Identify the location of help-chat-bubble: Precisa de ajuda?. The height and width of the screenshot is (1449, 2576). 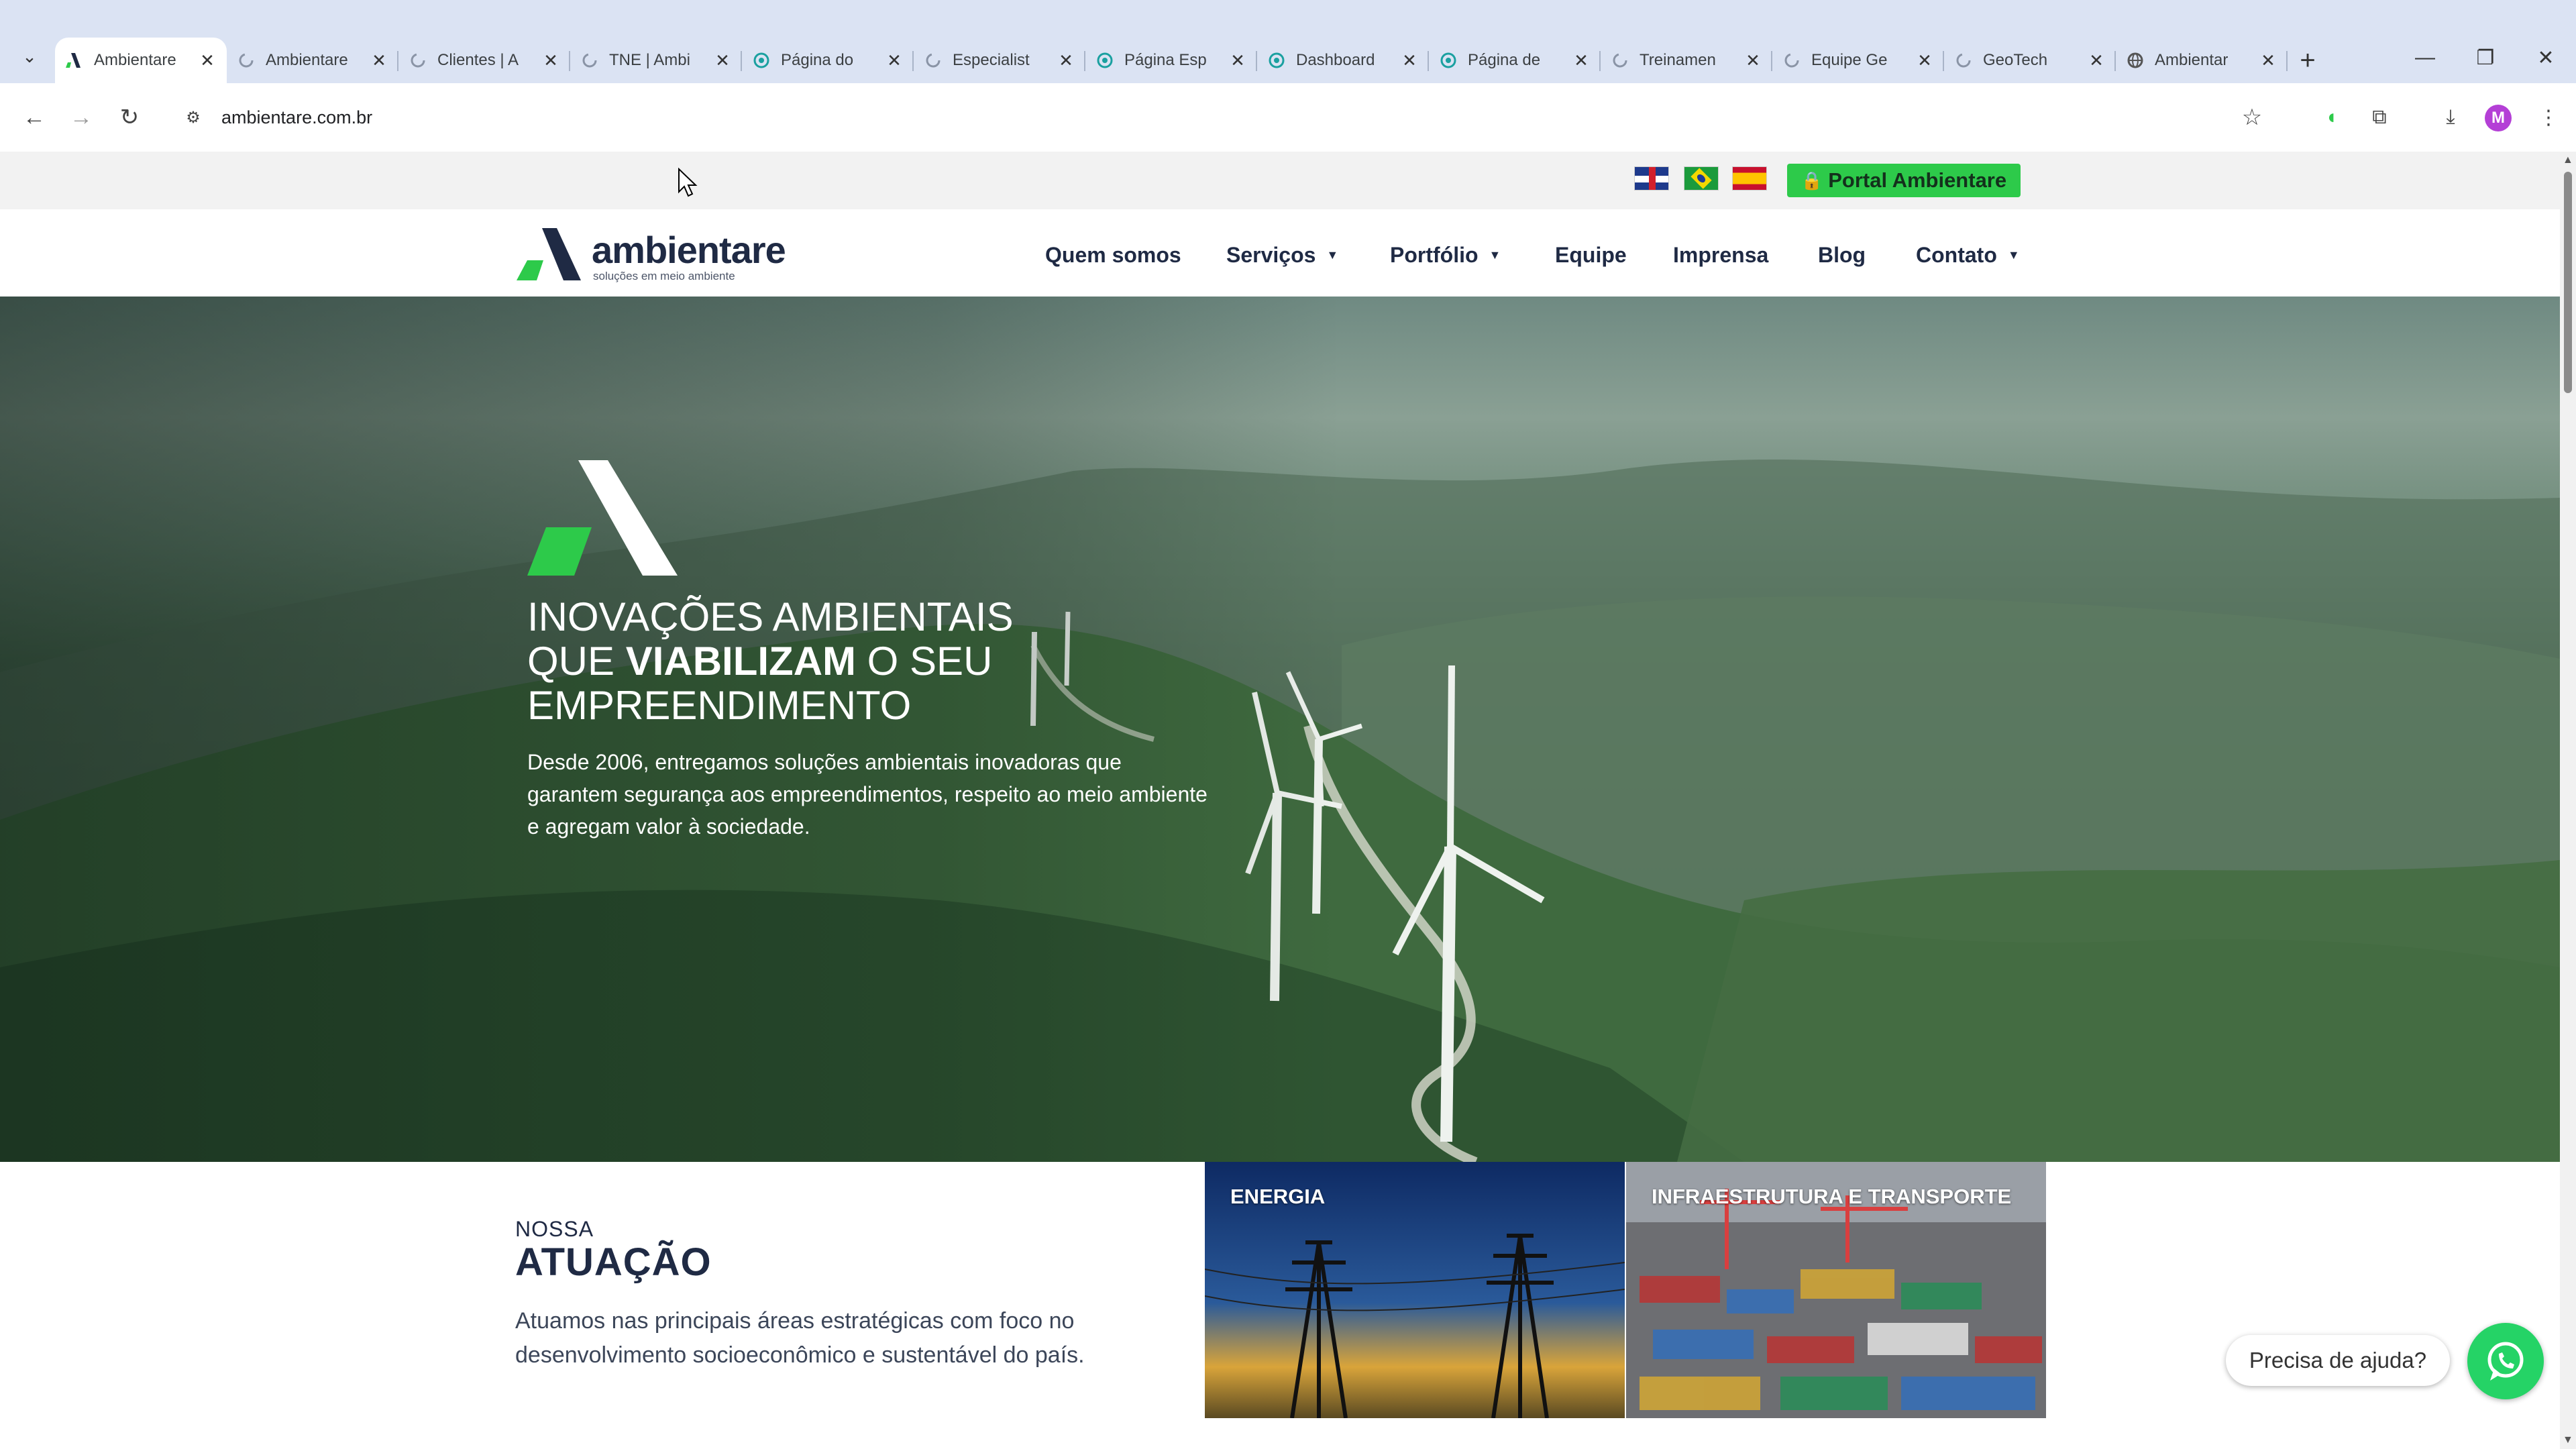
(2338, 1360).